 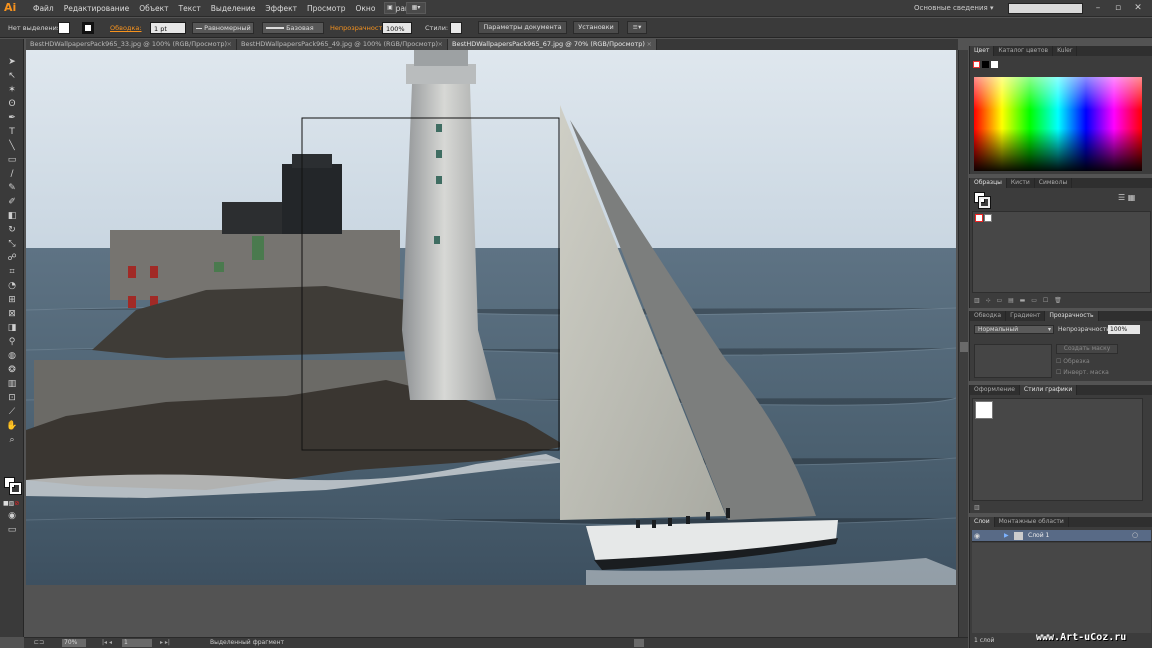 What do you see at coordinates (96, 8) in the screenshot?
I see `menu-edit: Редактирование` at bounding box center [96, 8].